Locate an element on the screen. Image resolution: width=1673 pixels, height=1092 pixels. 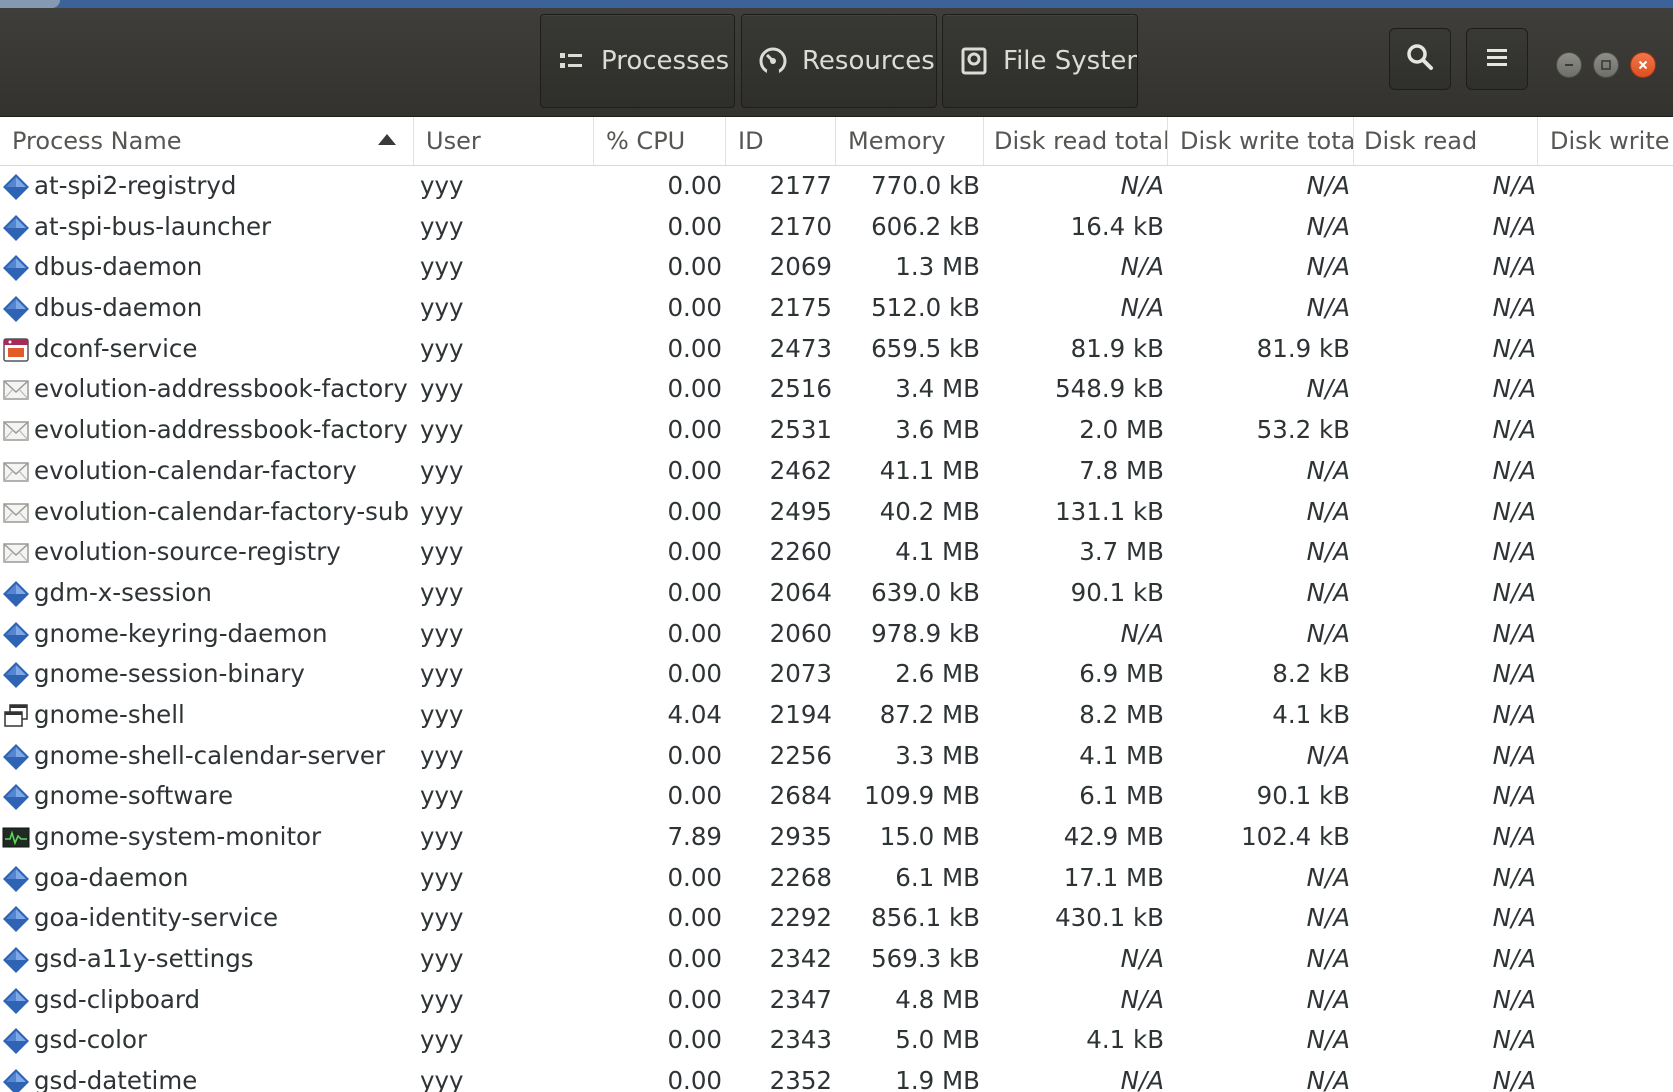
column-header-process-name: Process Name is located at coordinates (207, 141).